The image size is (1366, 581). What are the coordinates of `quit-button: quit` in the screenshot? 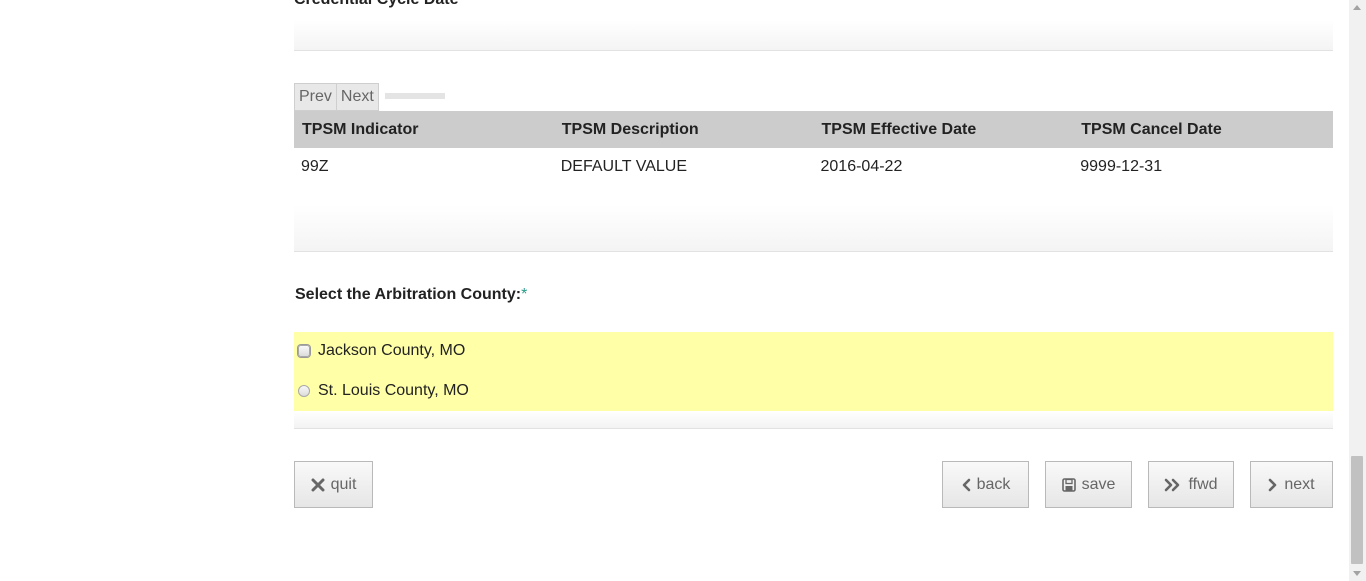 It's located at (333, 484).